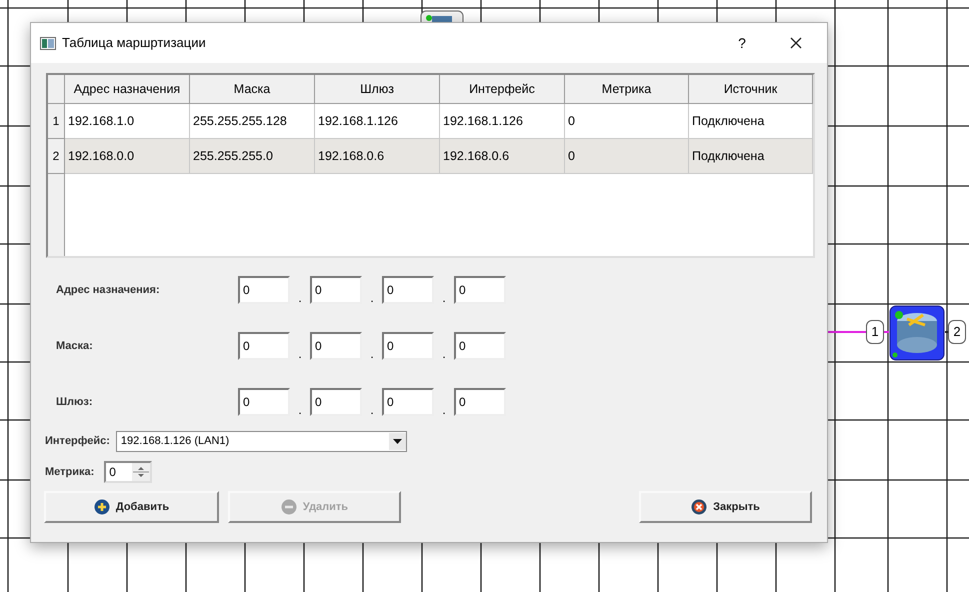  What do you see at coordinates (875, 332) in the screenshot?
I see `port-label: 1` at bounding box center [875, 332].